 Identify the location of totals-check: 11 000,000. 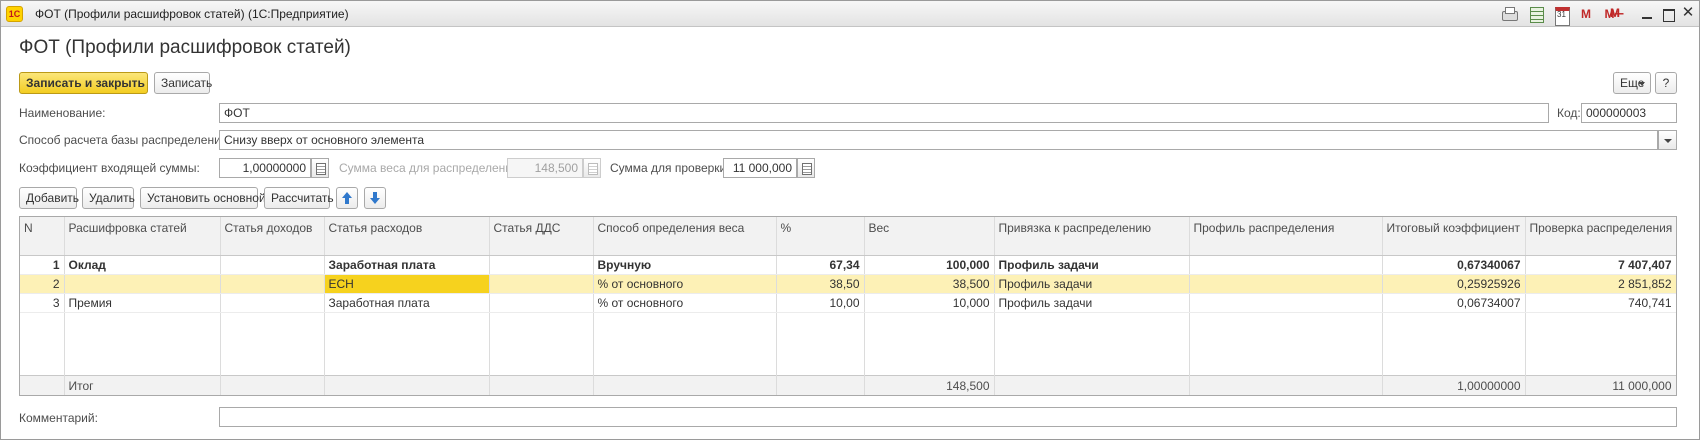
(1600, 384).